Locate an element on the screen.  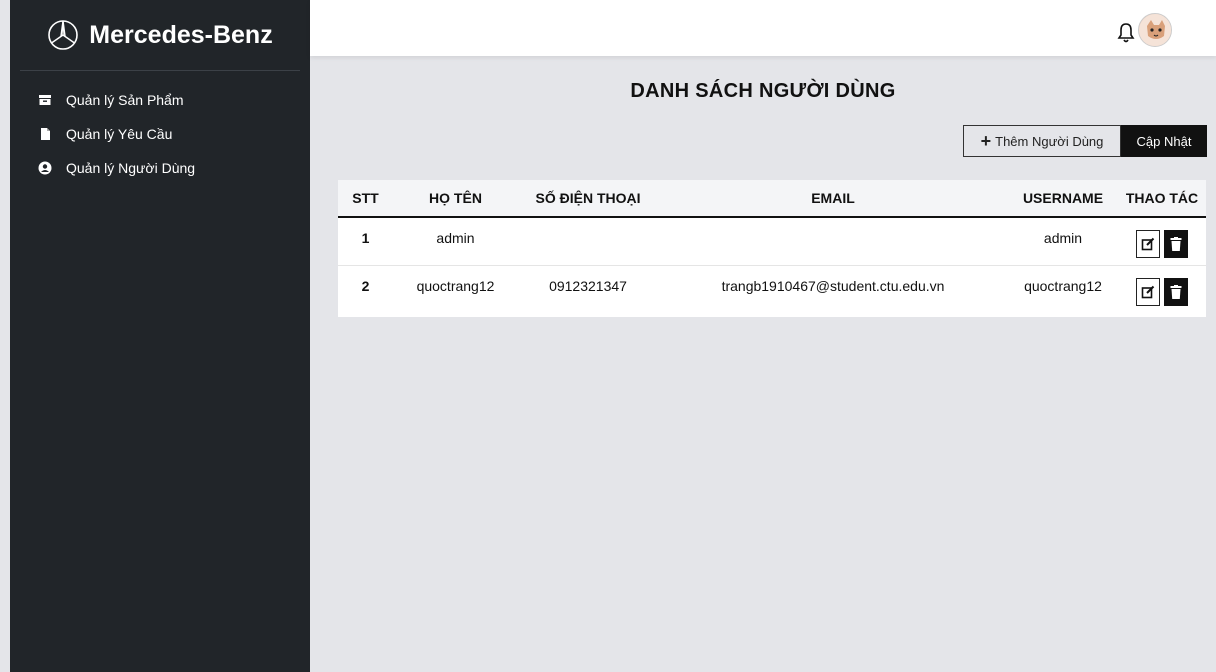
sidebar-item-label: Quản lý Sản Phẩm is located at coordinates (125, 100).